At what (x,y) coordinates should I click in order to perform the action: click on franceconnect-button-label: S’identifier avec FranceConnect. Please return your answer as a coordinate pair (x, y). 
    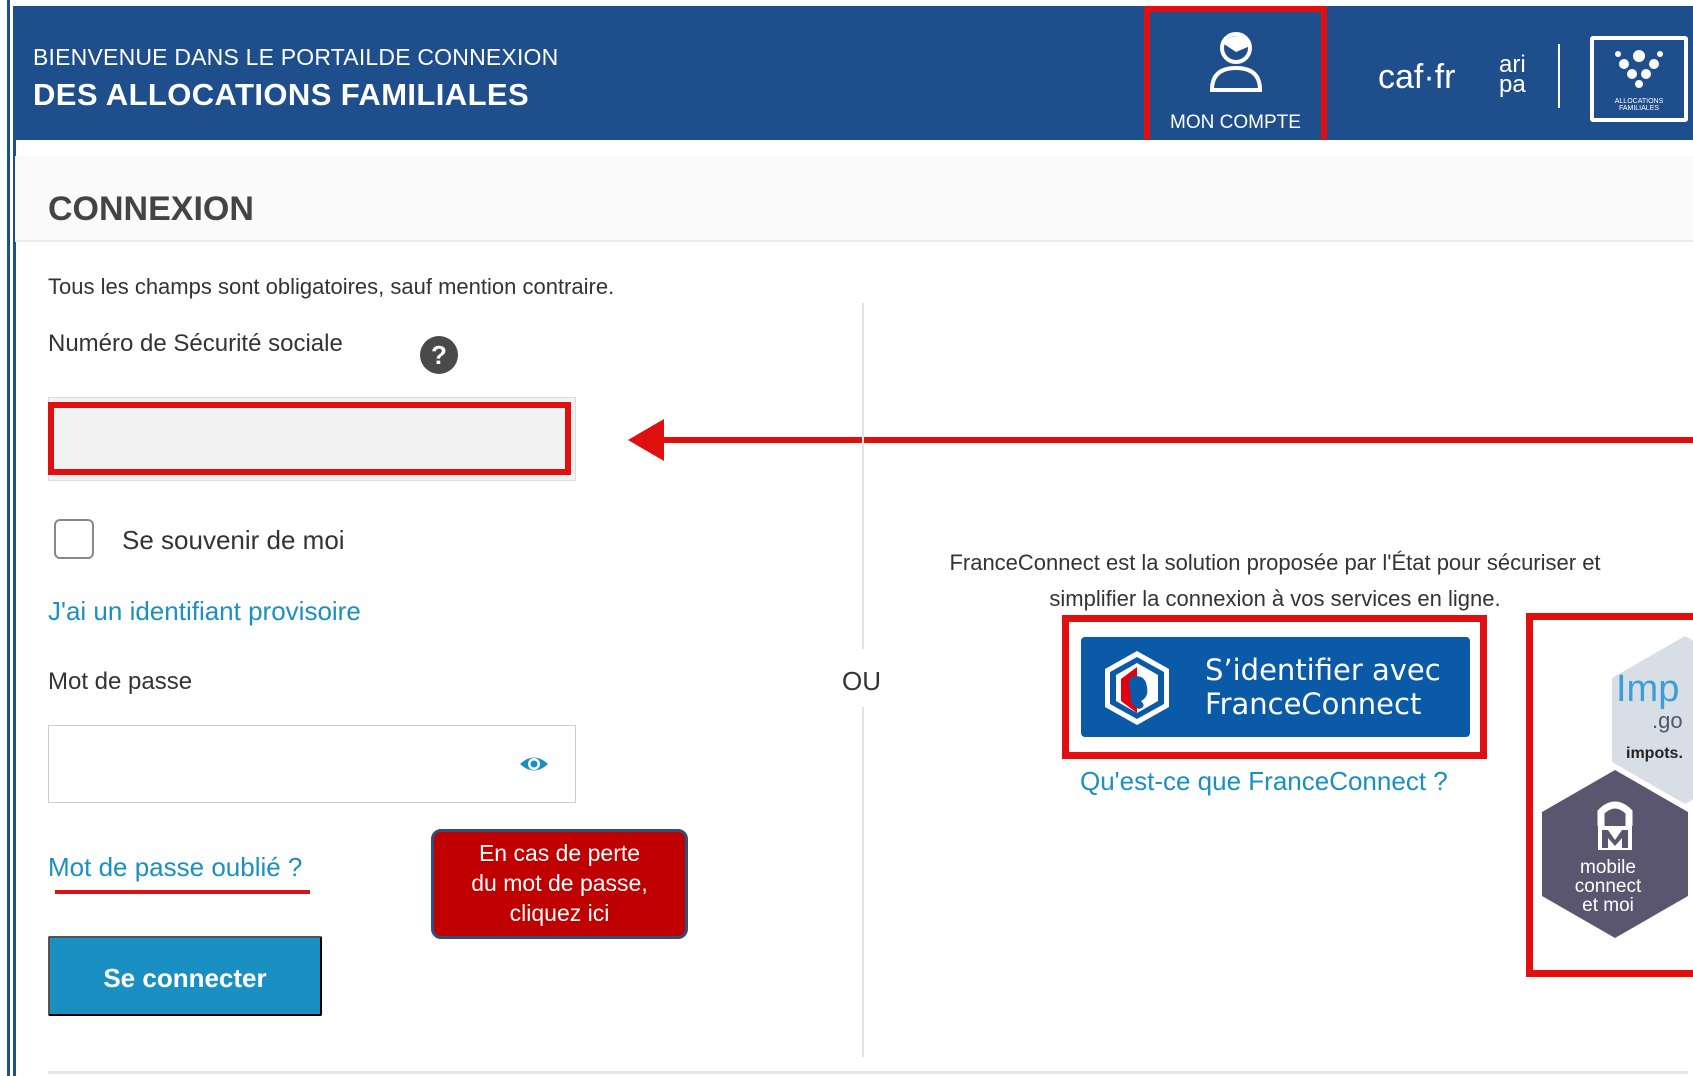
    Looking at the image, I should click on (1323, 687).